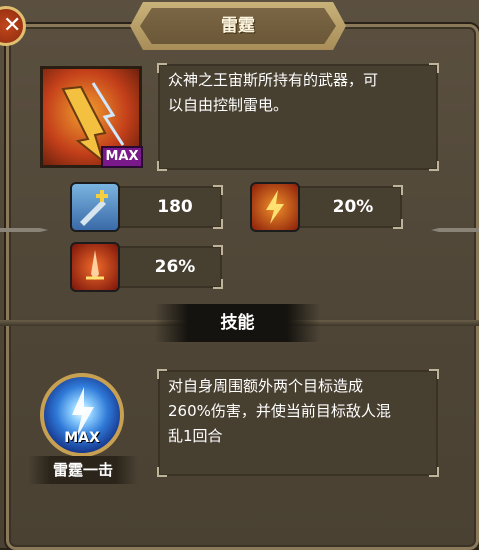 The width and height of the screenshot is (479, 550). I want to click on close-icon: ✕, so click(12, 25).